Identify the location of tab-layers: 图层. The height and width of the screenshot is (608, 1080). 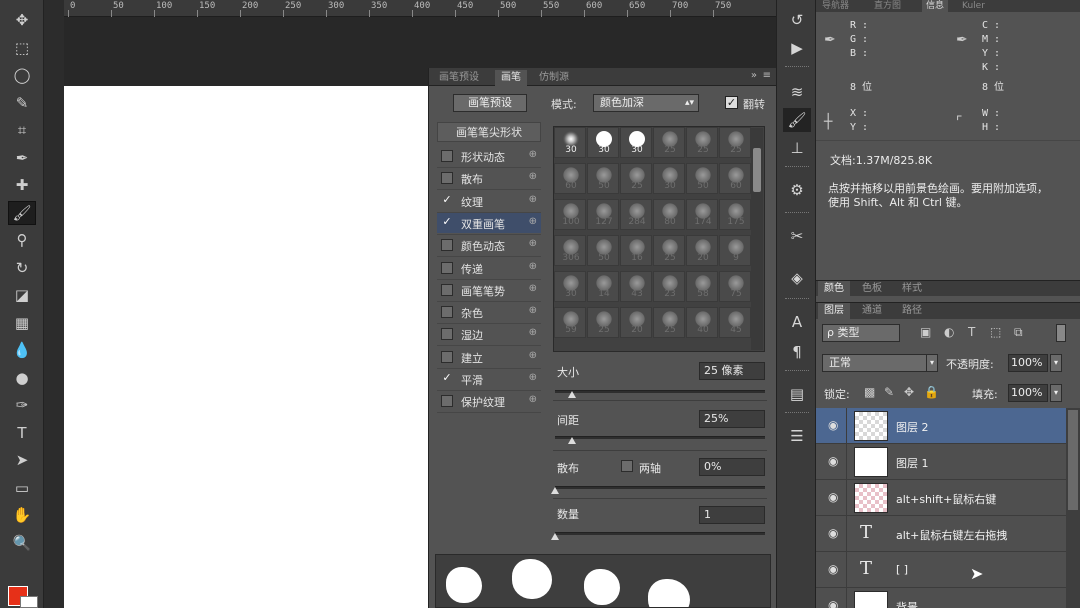
(834, 311).